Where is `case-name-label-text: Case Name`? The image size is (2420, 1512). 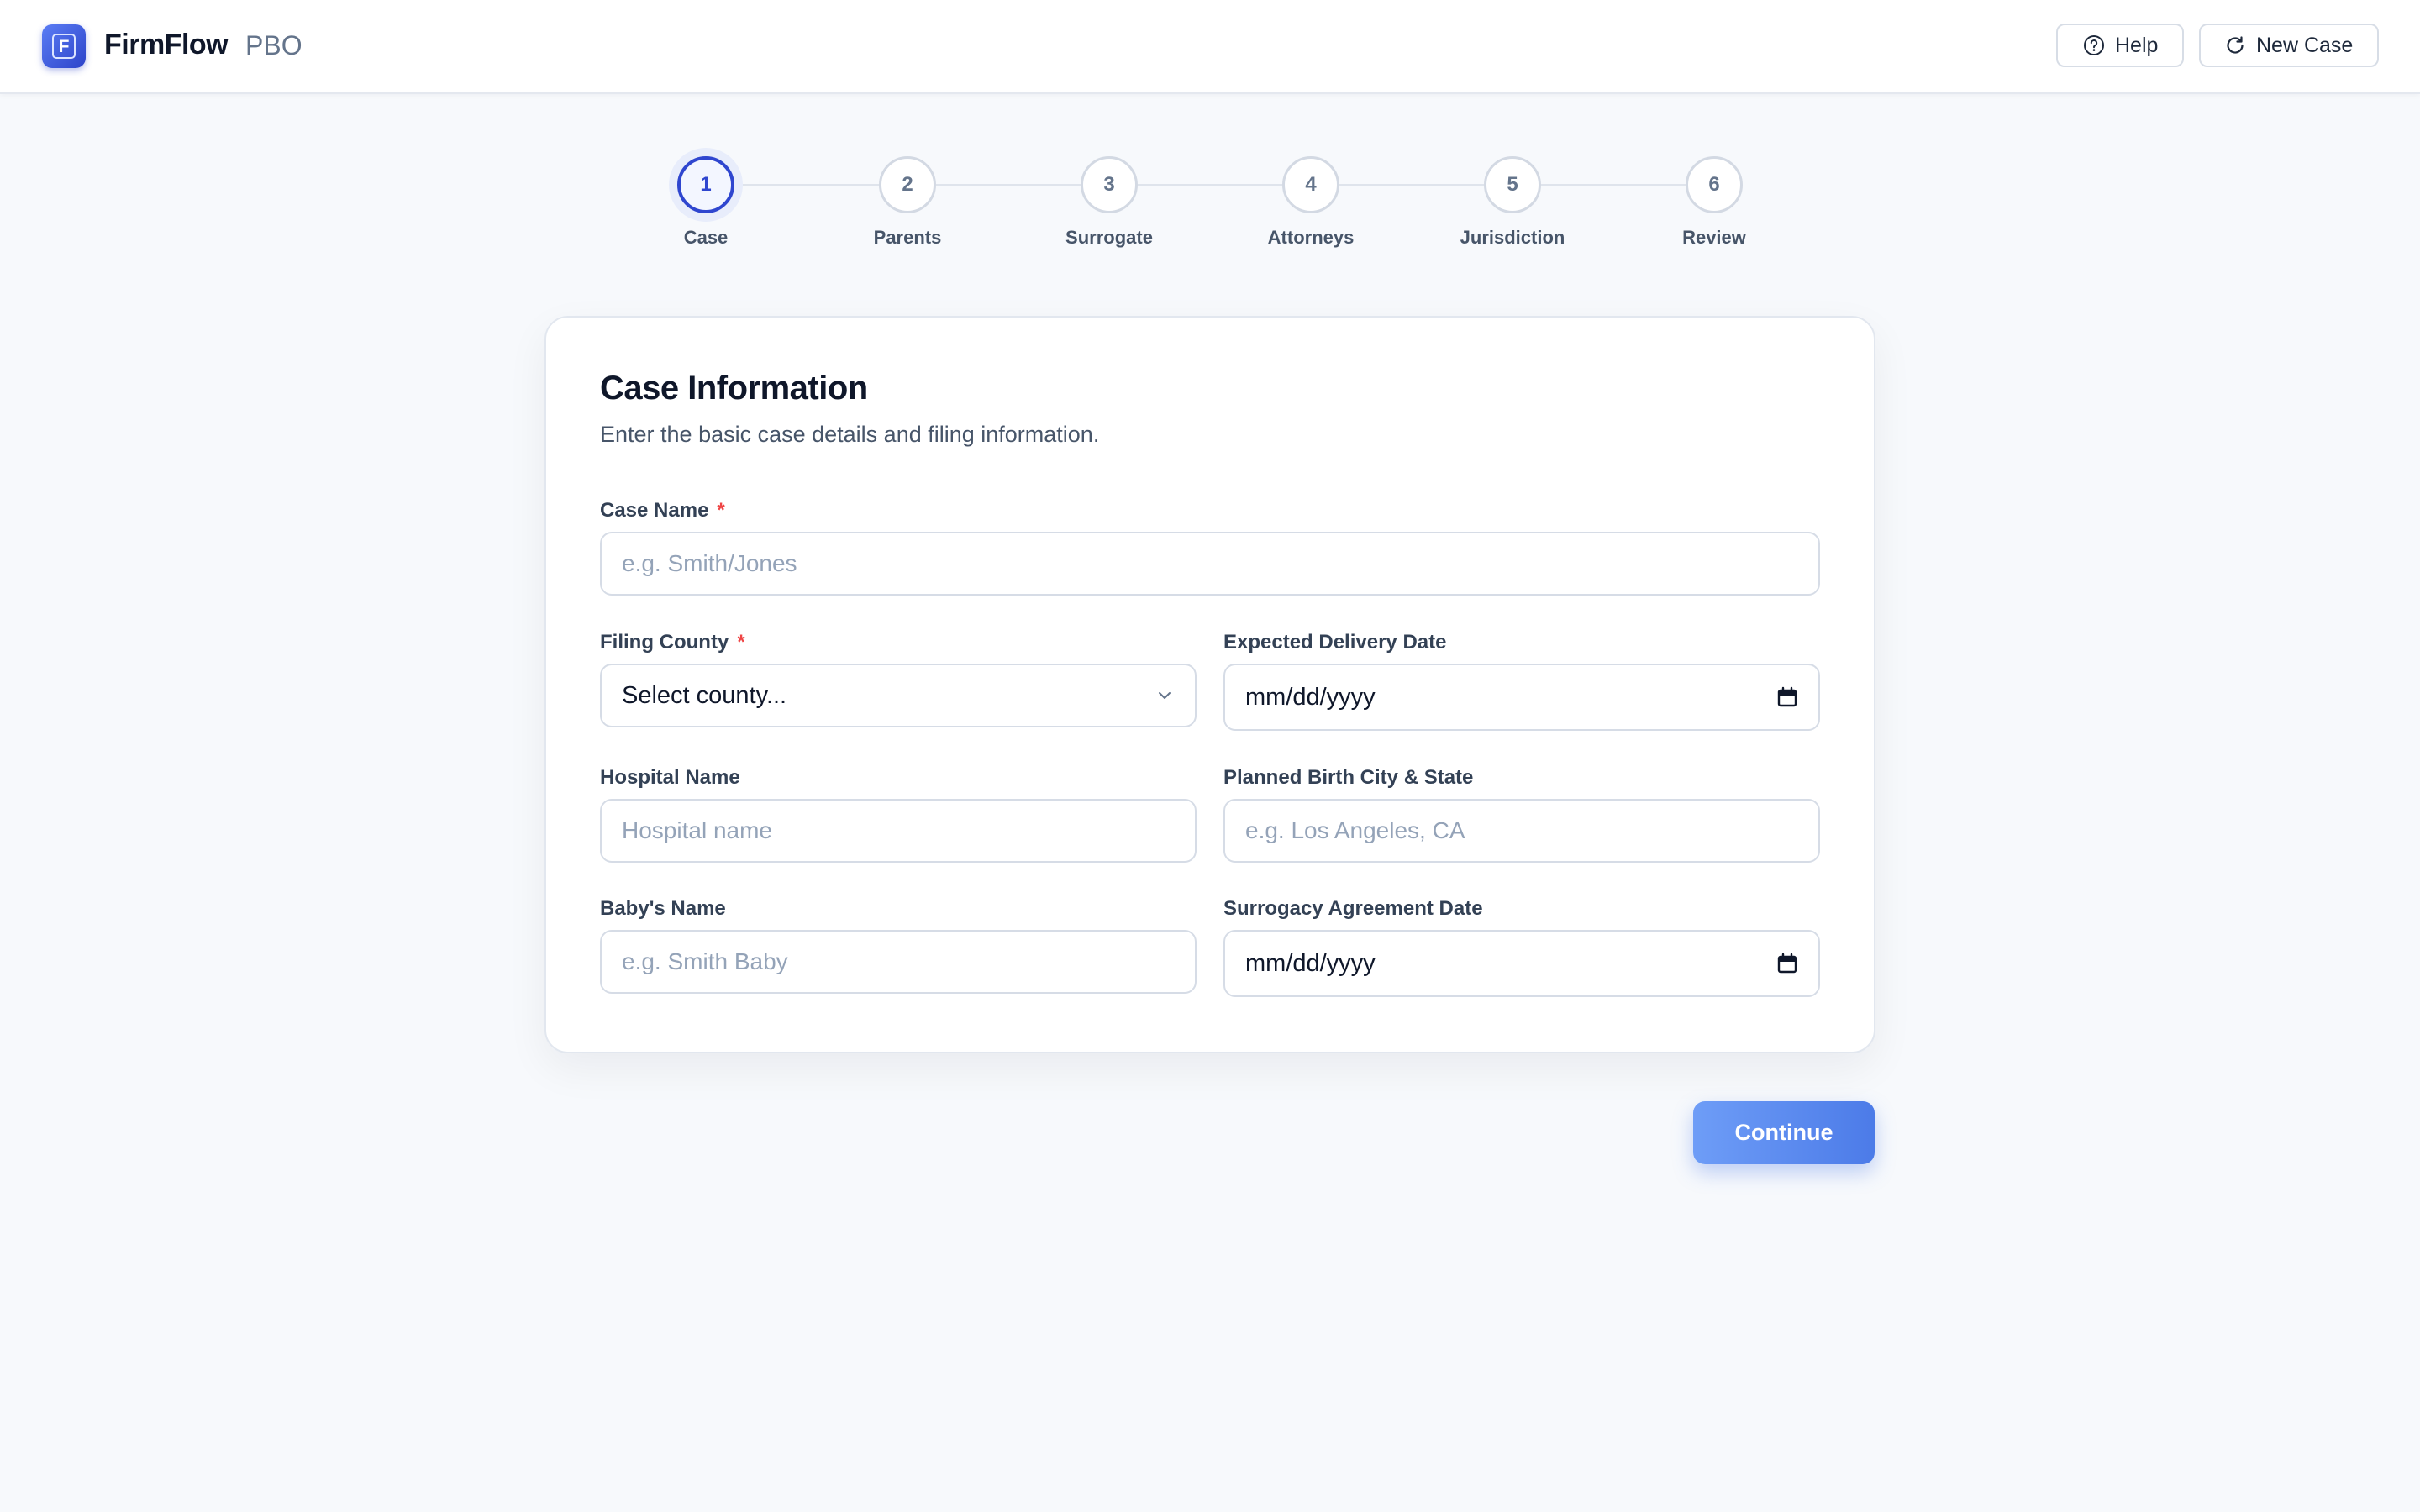
case-name-label-text: Case Name is located at coordinates (654, 510).